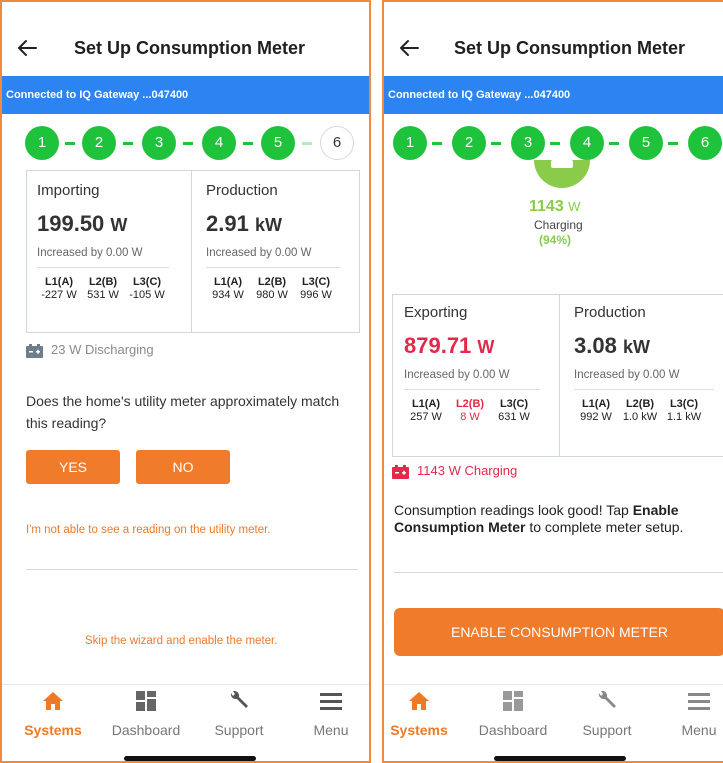  What do you see at coordinates (559, 375) in the screenshot?
I see `card-divider` at bounding box center [559, 375].